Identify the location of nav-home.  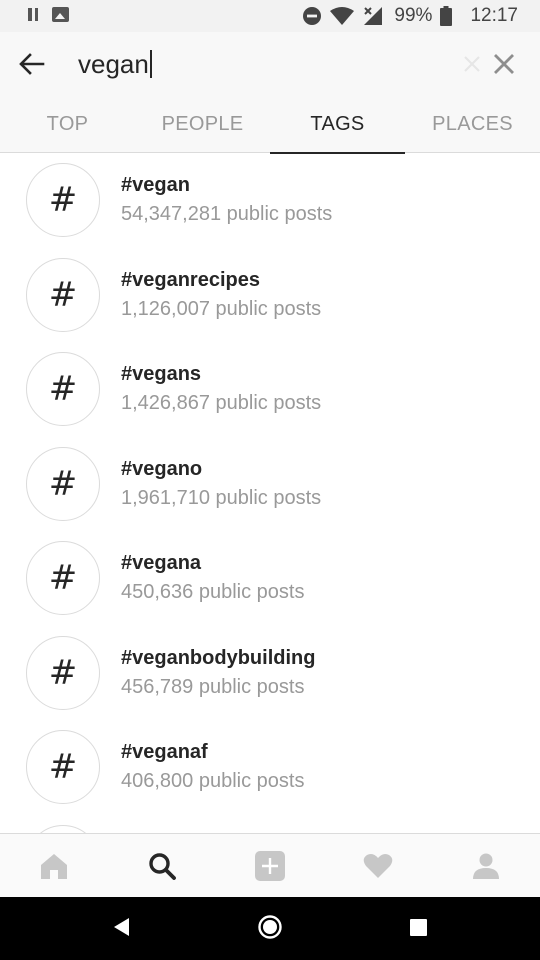
(54, 865).